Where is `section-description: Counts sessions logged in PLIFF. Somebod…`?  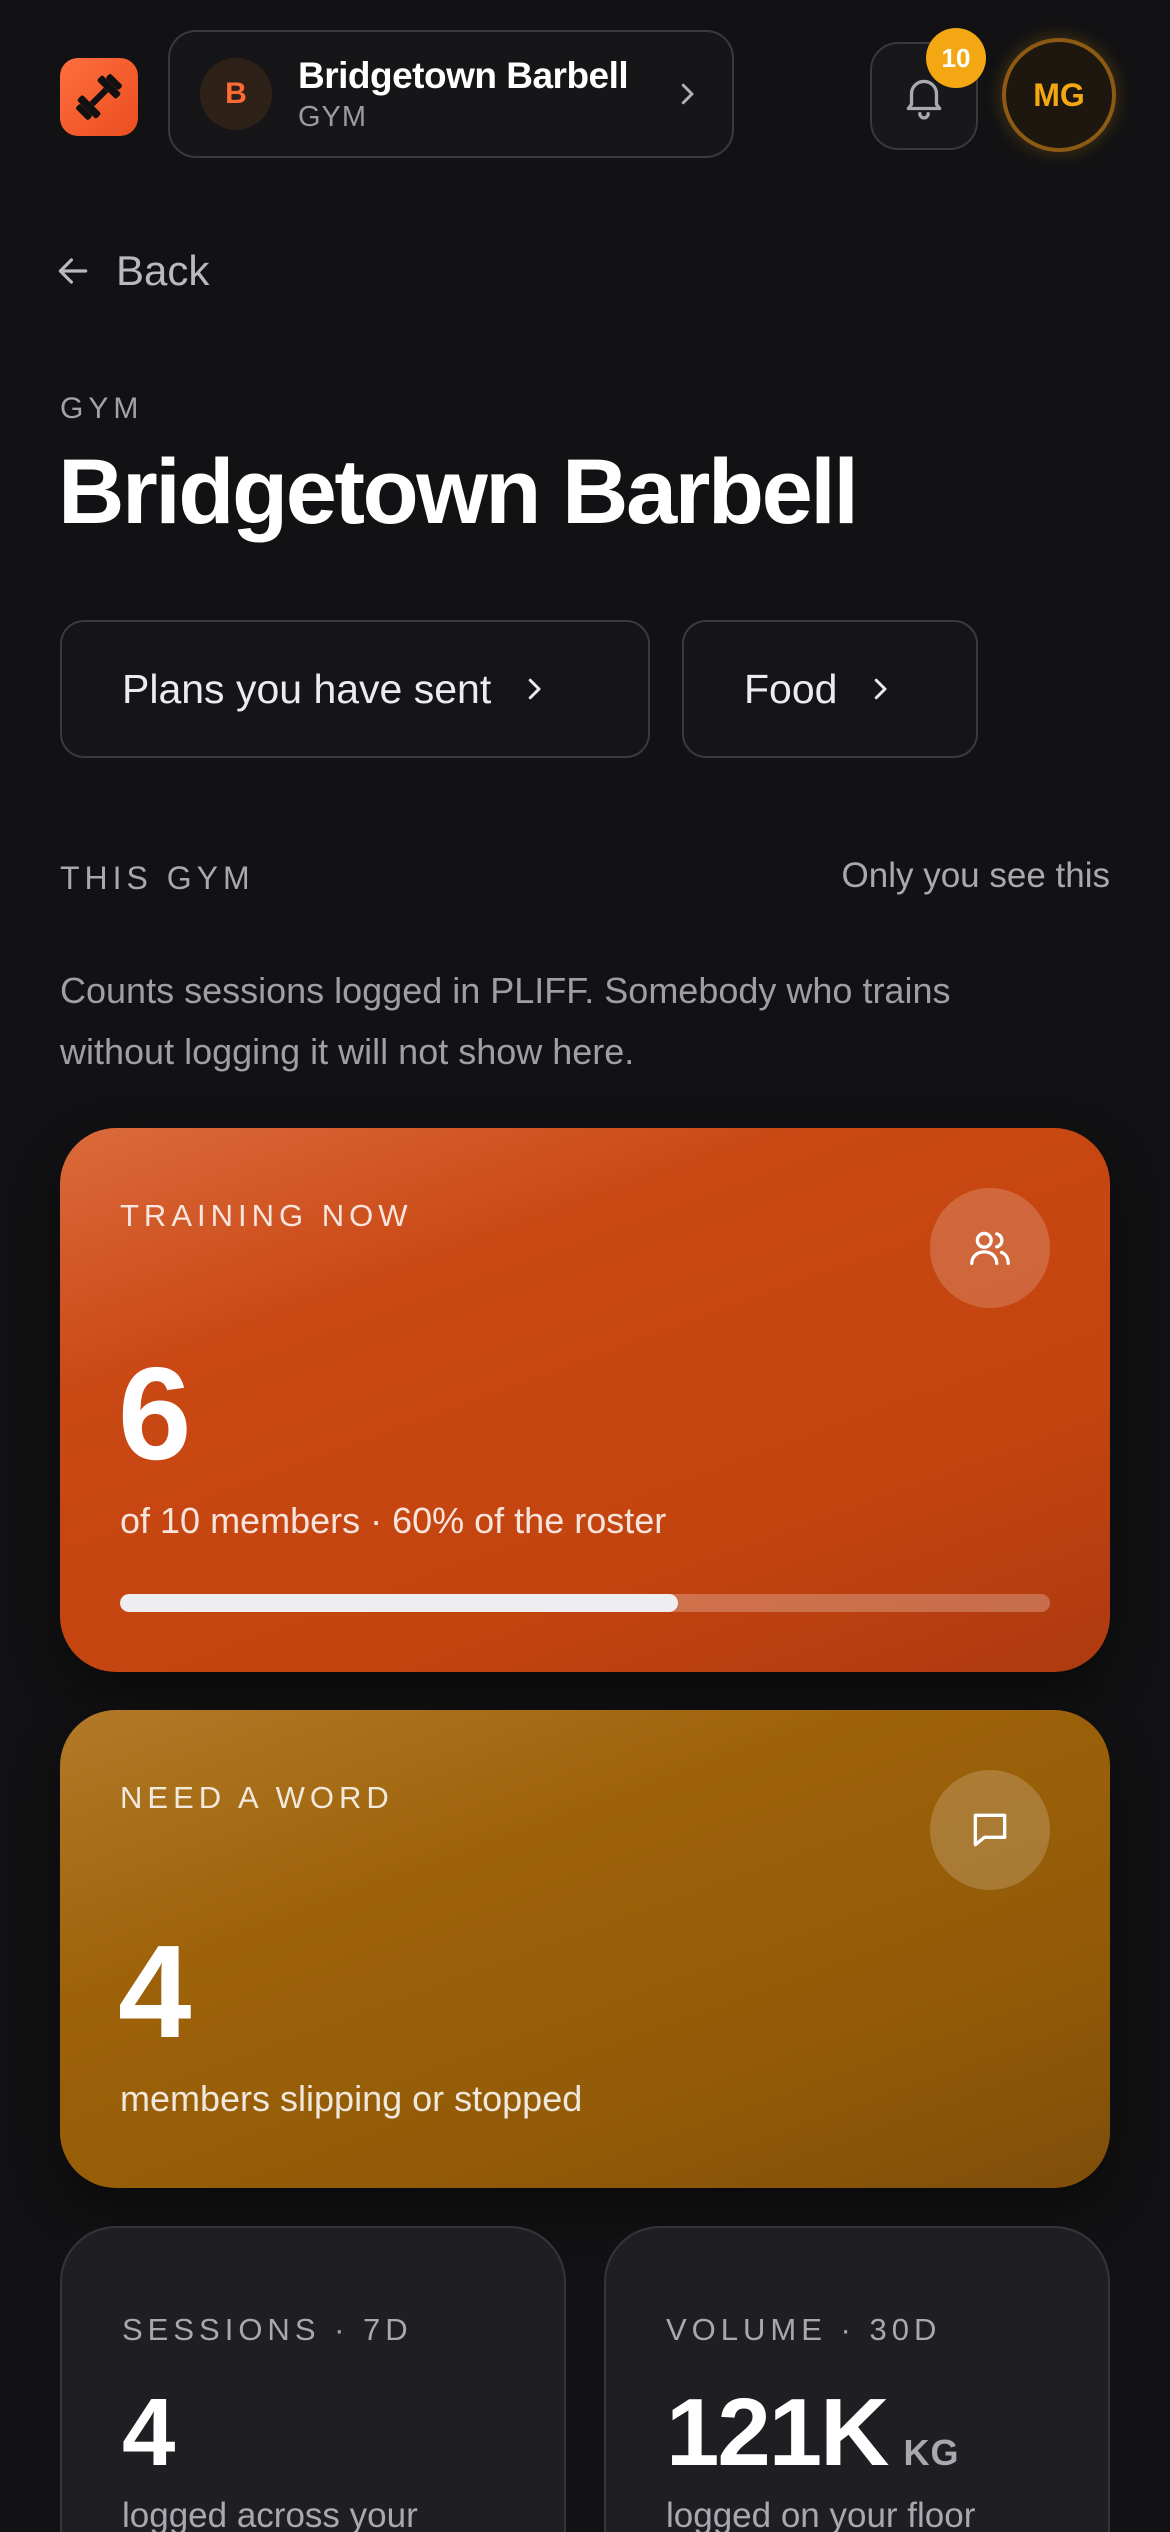 section-description: Counts sessions logged in PLIFF. Somebod… is located at coordinates (505, 1021).